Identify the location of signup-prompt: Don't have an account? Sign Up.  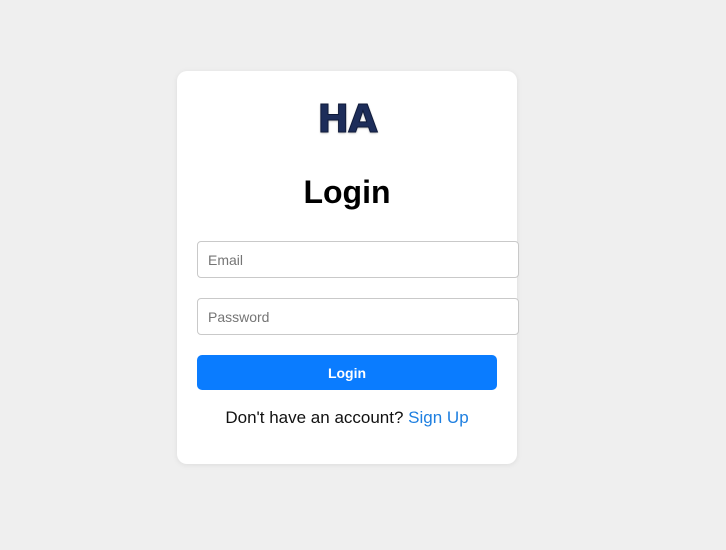
(347, 418).